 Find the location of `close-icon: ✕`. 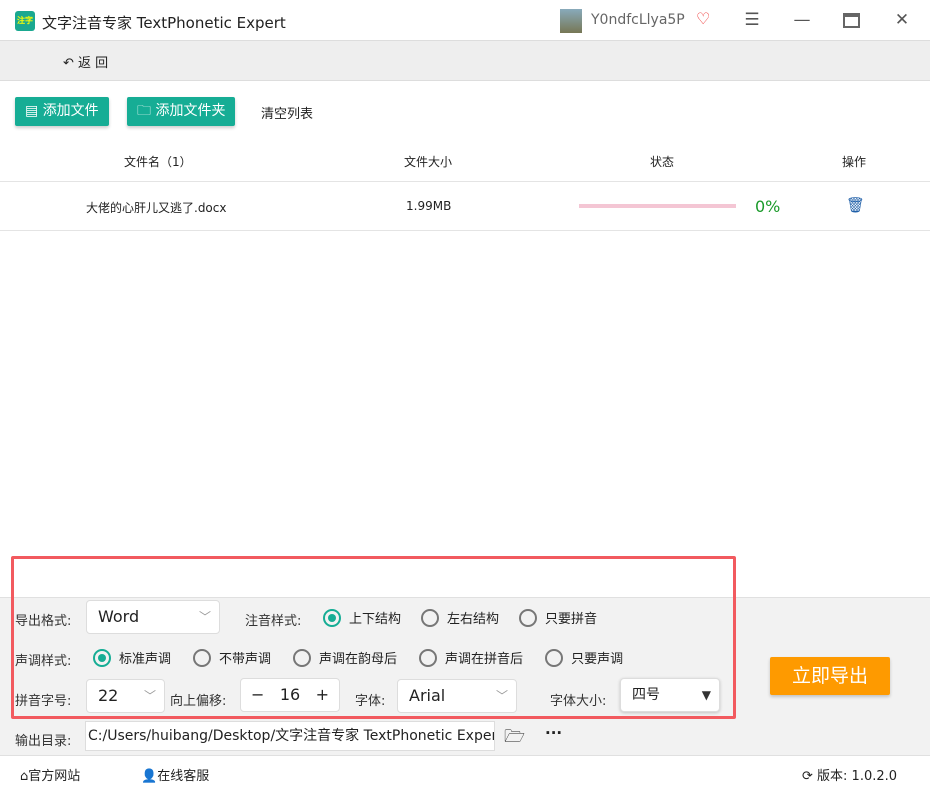

close-icon: ✕ is located at coordinates (902, 20).